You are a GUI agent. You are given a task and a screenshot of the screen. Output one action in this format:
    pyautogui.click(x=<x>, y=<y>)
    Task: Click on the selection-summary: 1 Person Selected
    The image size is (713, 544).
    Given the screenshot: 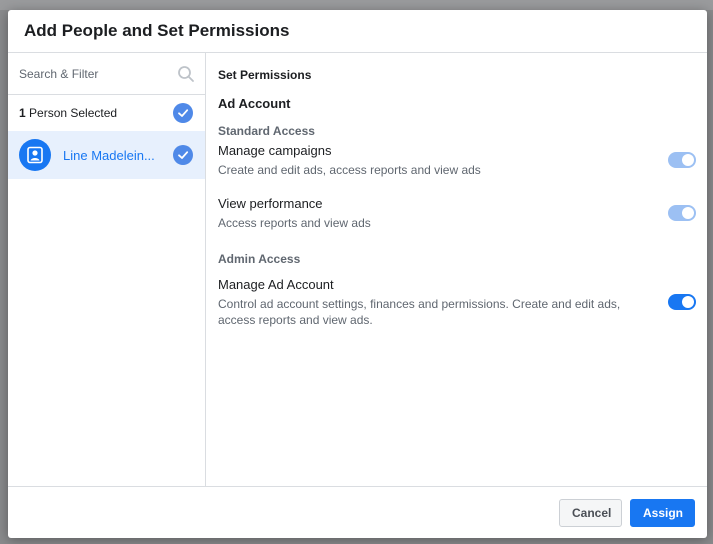 What is the action you would take?
    pyautogui.click(x=106, y=113)
    